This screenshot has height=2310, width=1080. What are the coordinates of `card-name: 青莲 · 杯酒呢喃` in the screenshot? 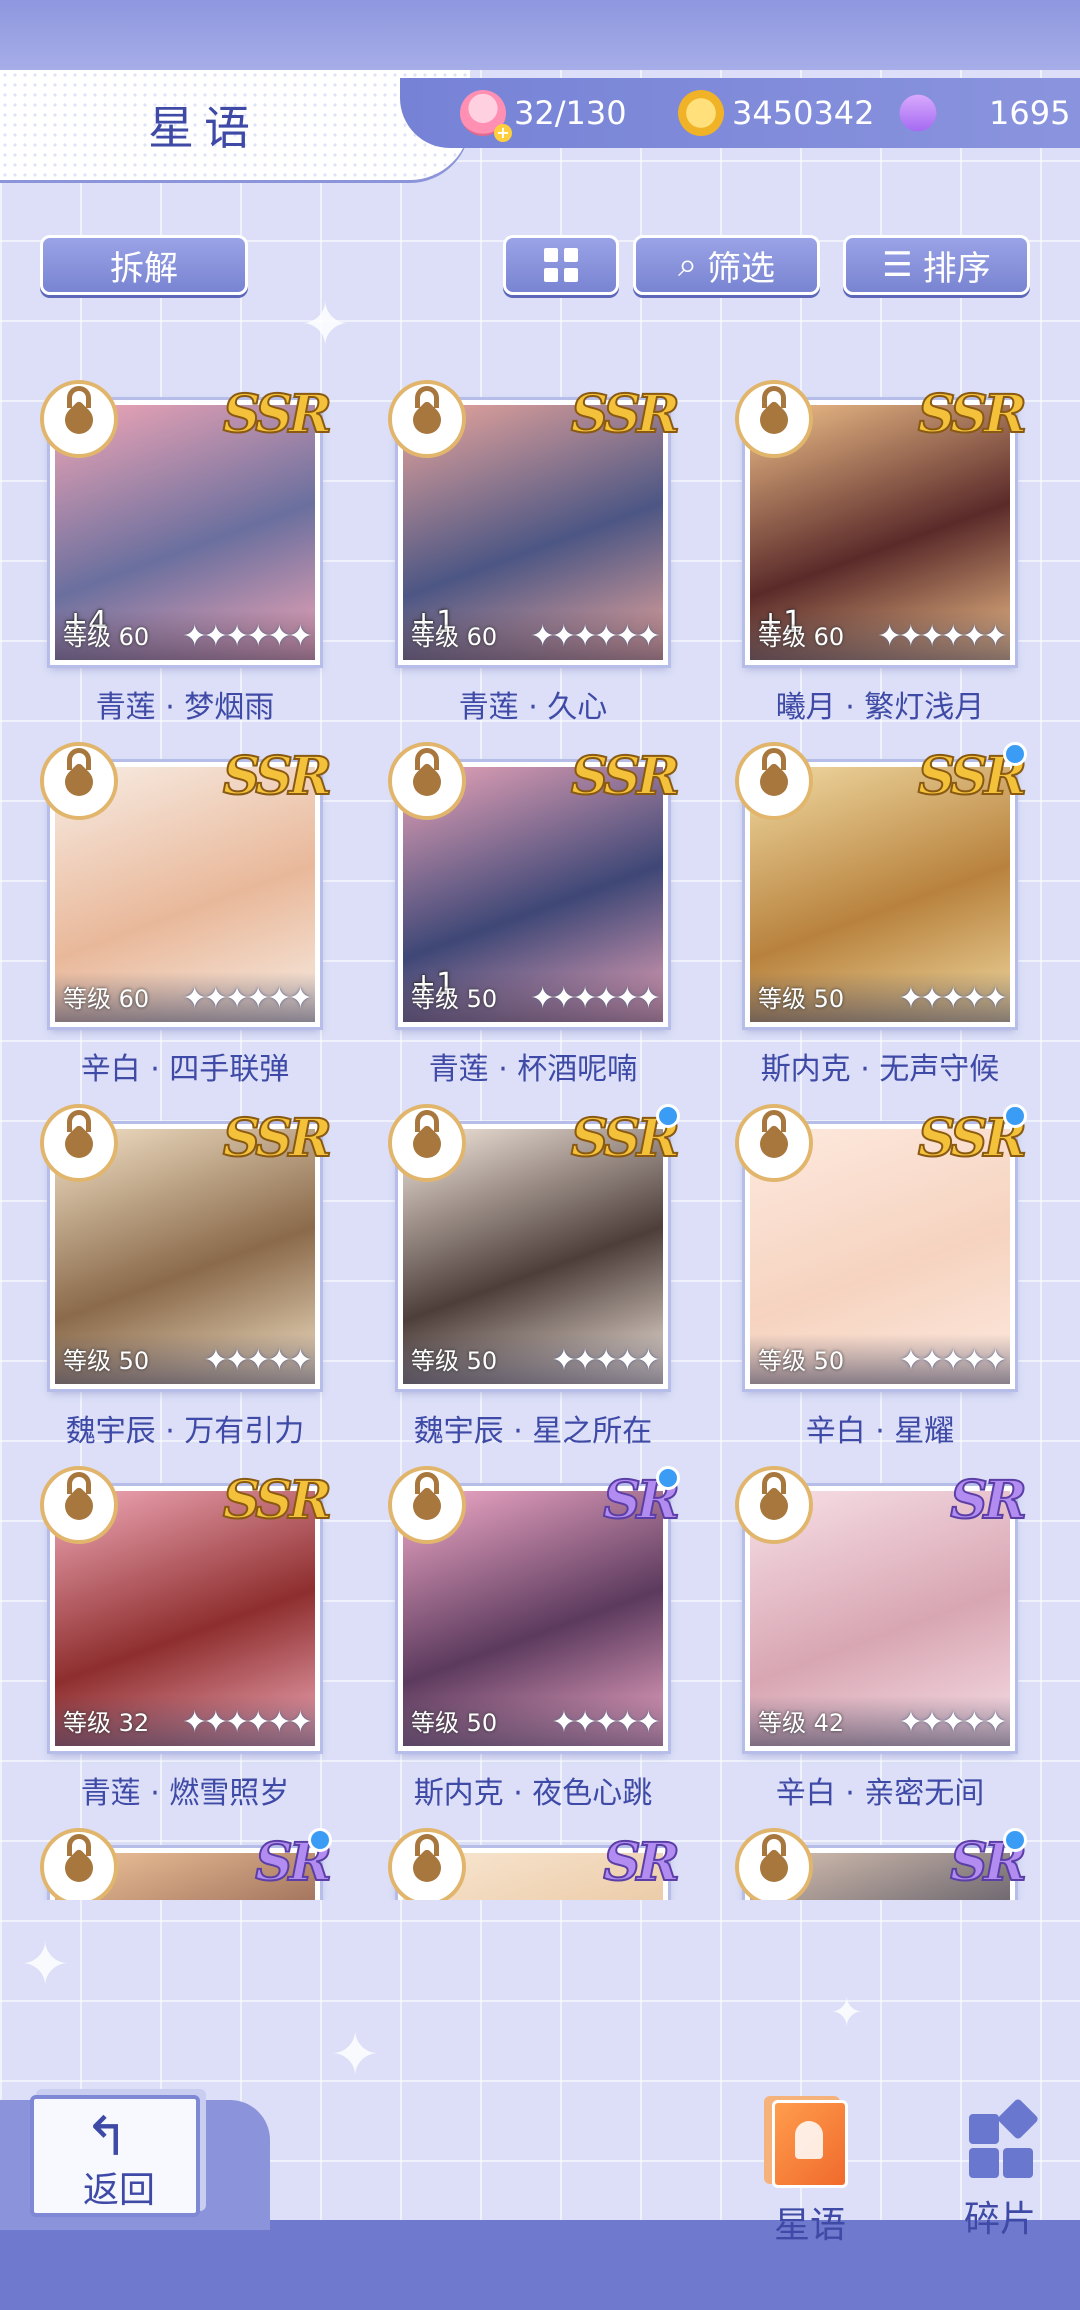 It's located at (533, 1069).